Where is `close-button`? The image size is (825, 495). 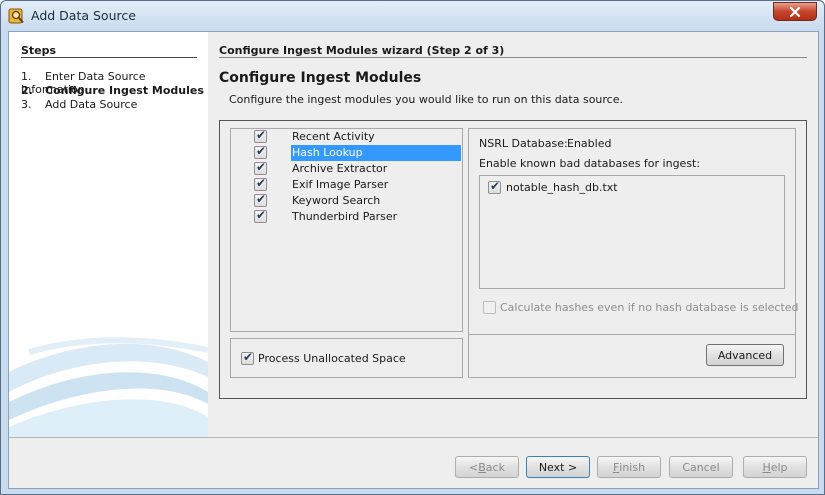 close-button is located at coordinates (795, 11).